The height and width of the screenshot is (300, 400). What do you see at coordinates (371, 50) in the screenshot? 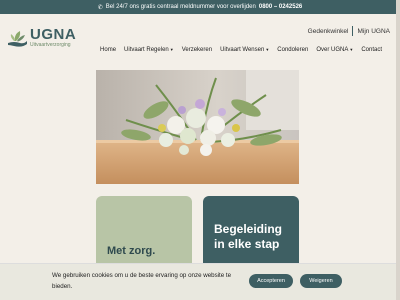
I see `nav-item-contact: Contact` at bounding box center [371, 50].